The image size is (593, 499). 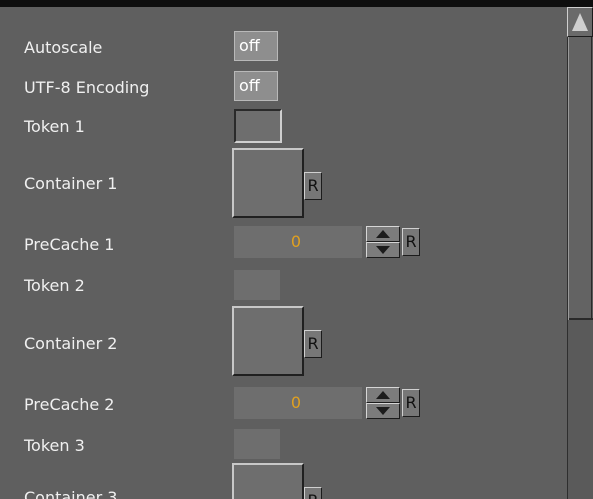 What do you see at coordinates (580, 178) in the screenshot?
I see `scrollbar-thumb` at bounding box center [580, 178].